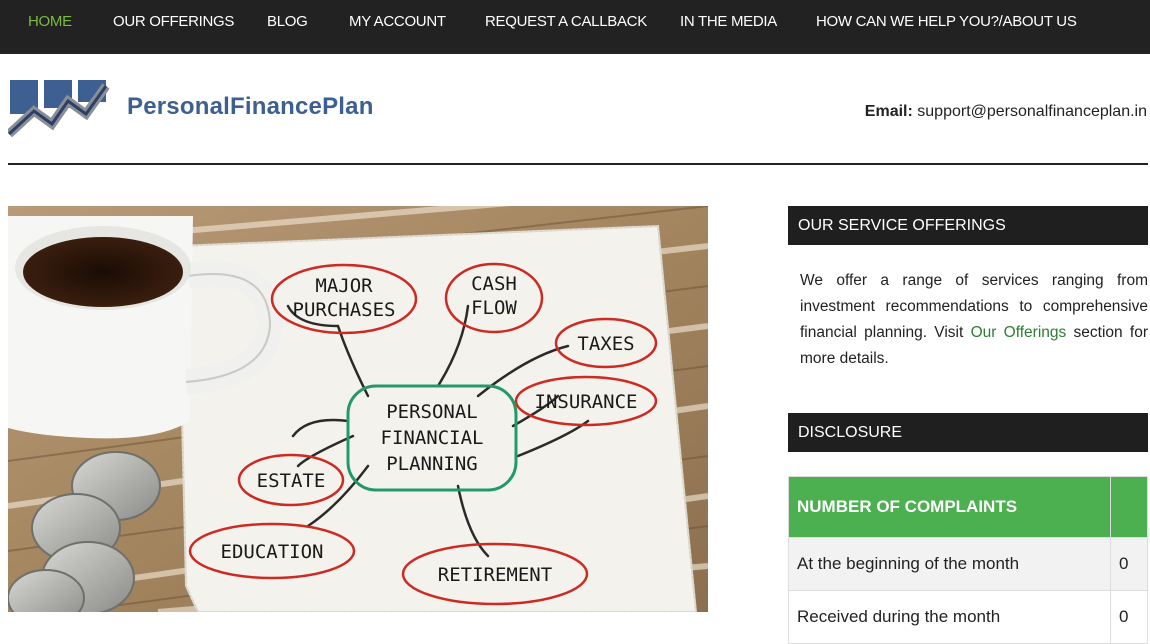 The height and width of the screenshot is (644, 1150). Describe the element at coordinates (432, 464) in the screenshot. I see `center-line3: PLANNING` at that location.